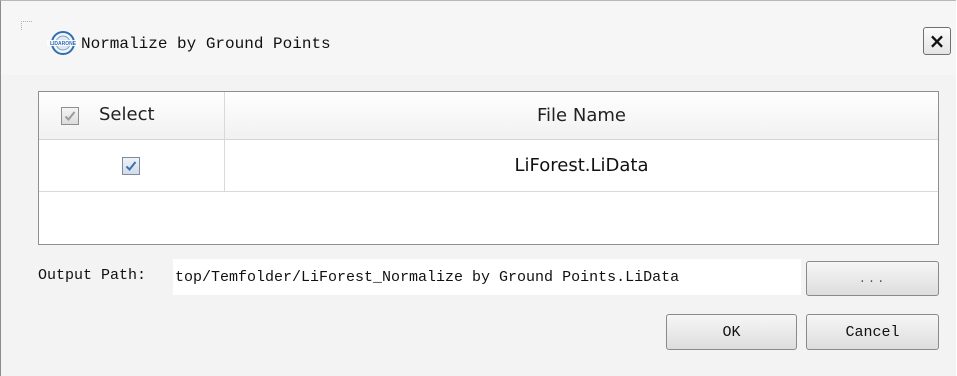  What do you see at coordinates (937, 41) in the screenshot?
I see `close-button: ×` at bounding box center [937, 41].